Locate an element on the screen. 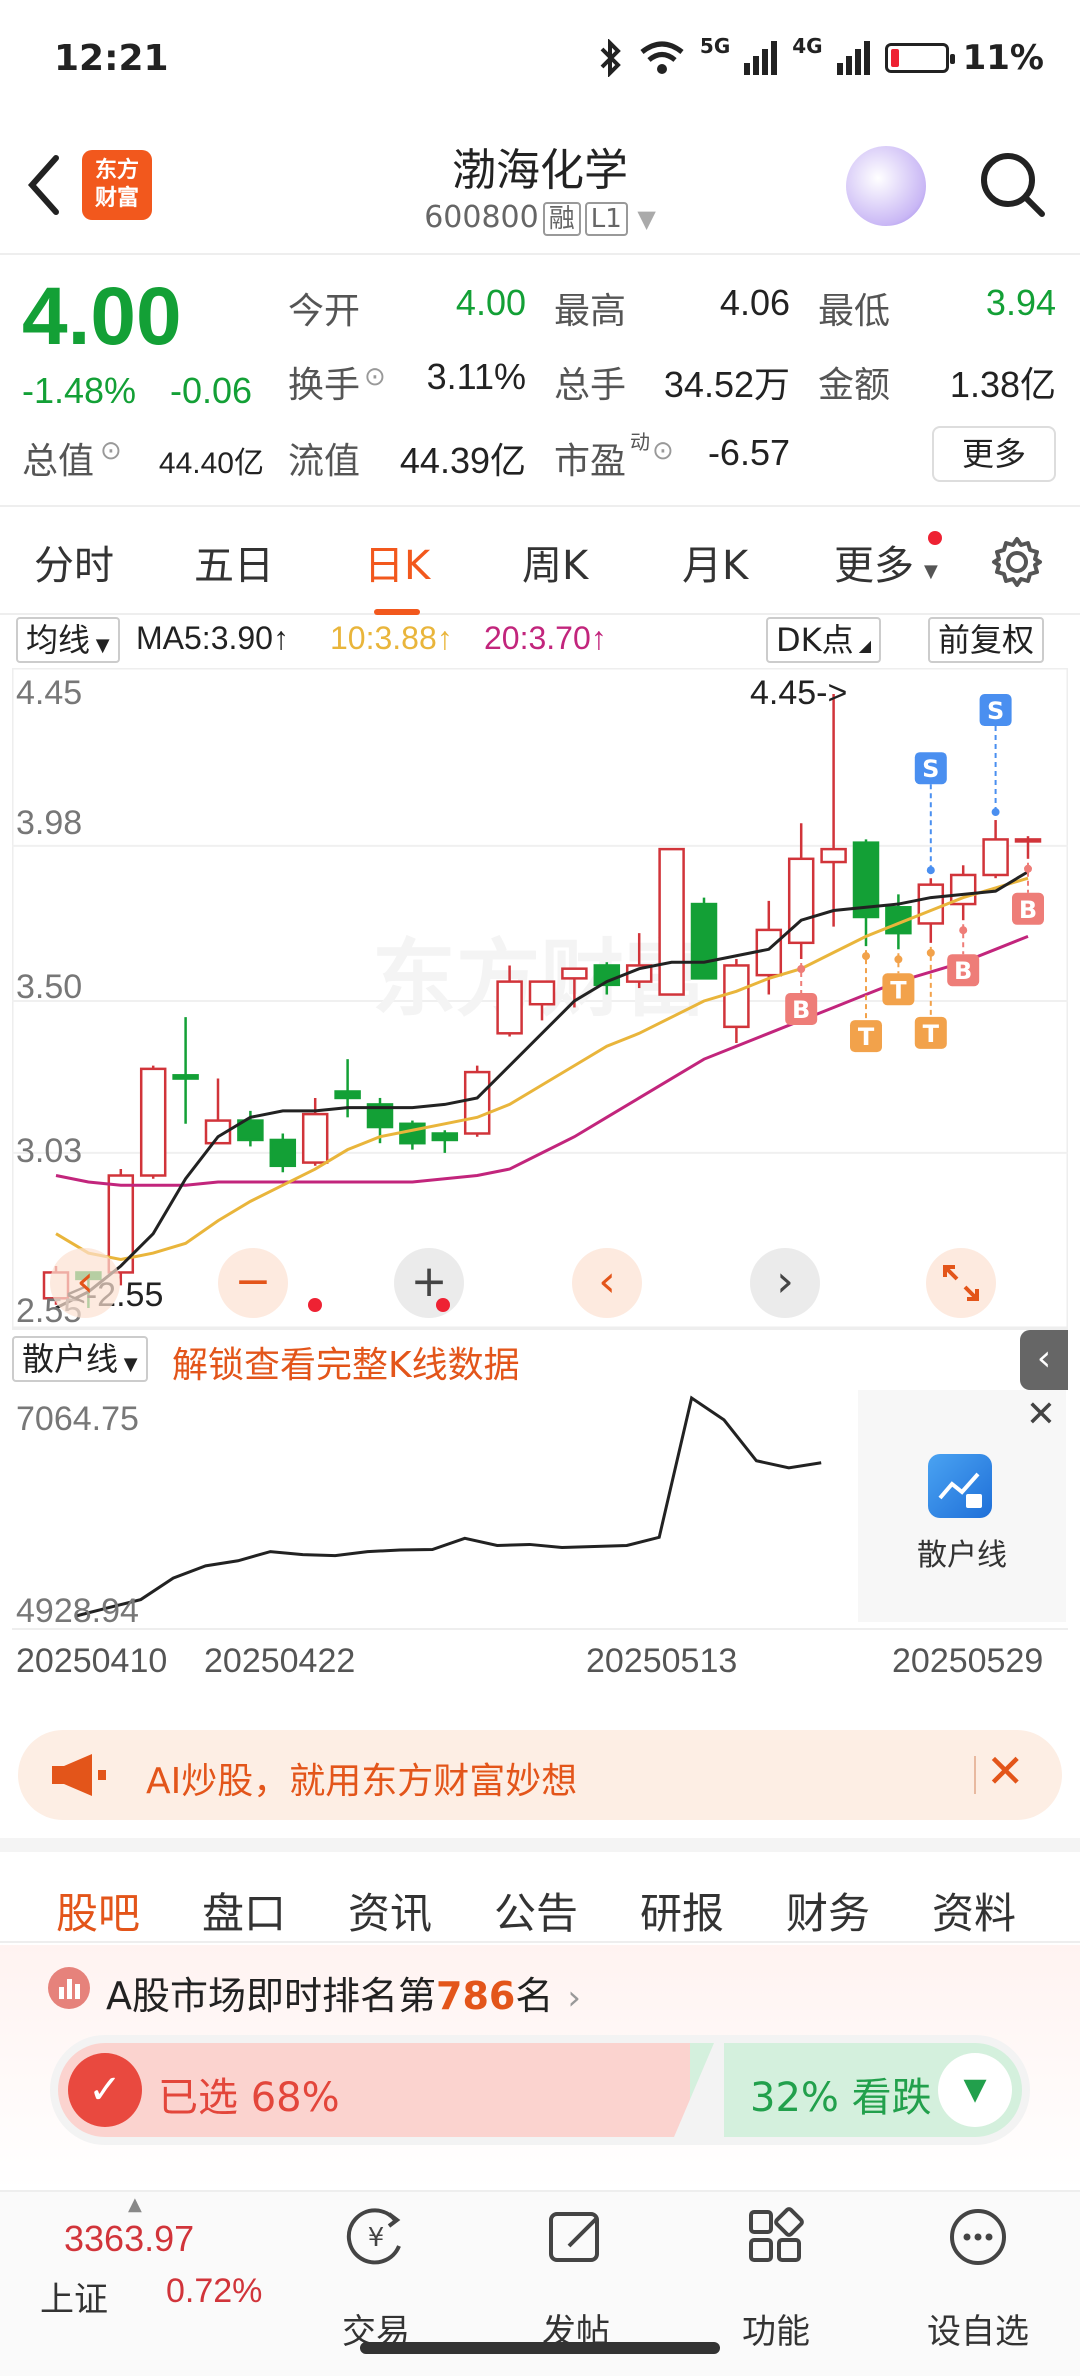 The image size is (1080, 2376). zoom-in-button: + is located at coordinates (429, 1283).